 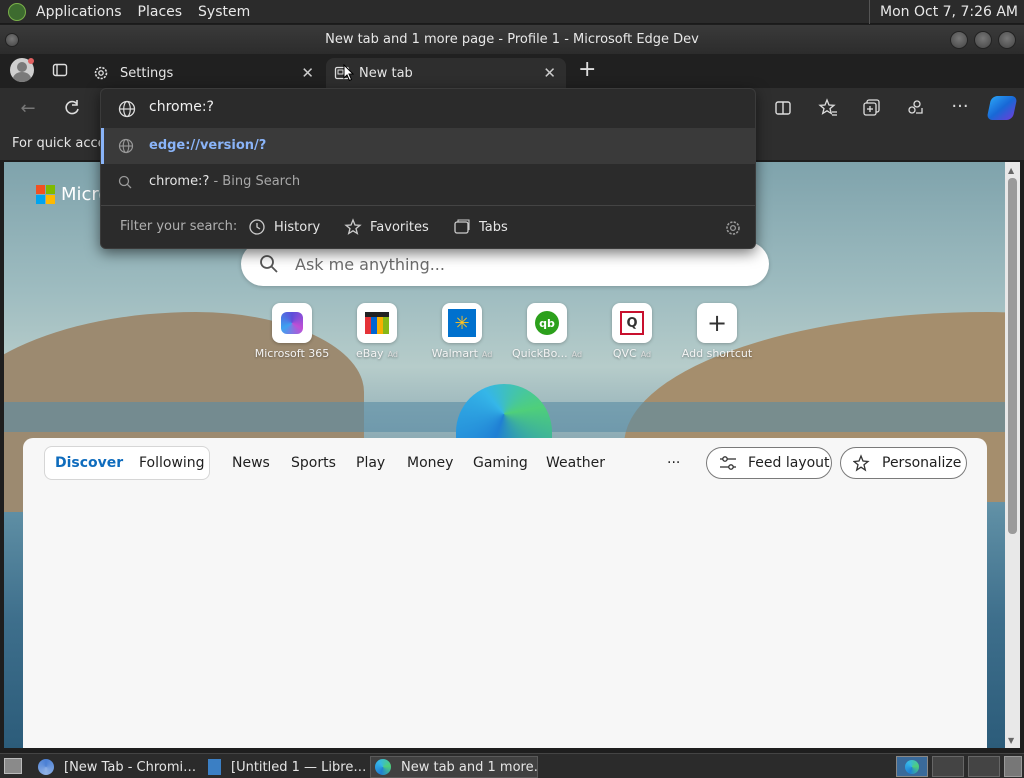 I want to click on quick-link-microsoft-365: Microsoft 365, so click(x=292, y=331).